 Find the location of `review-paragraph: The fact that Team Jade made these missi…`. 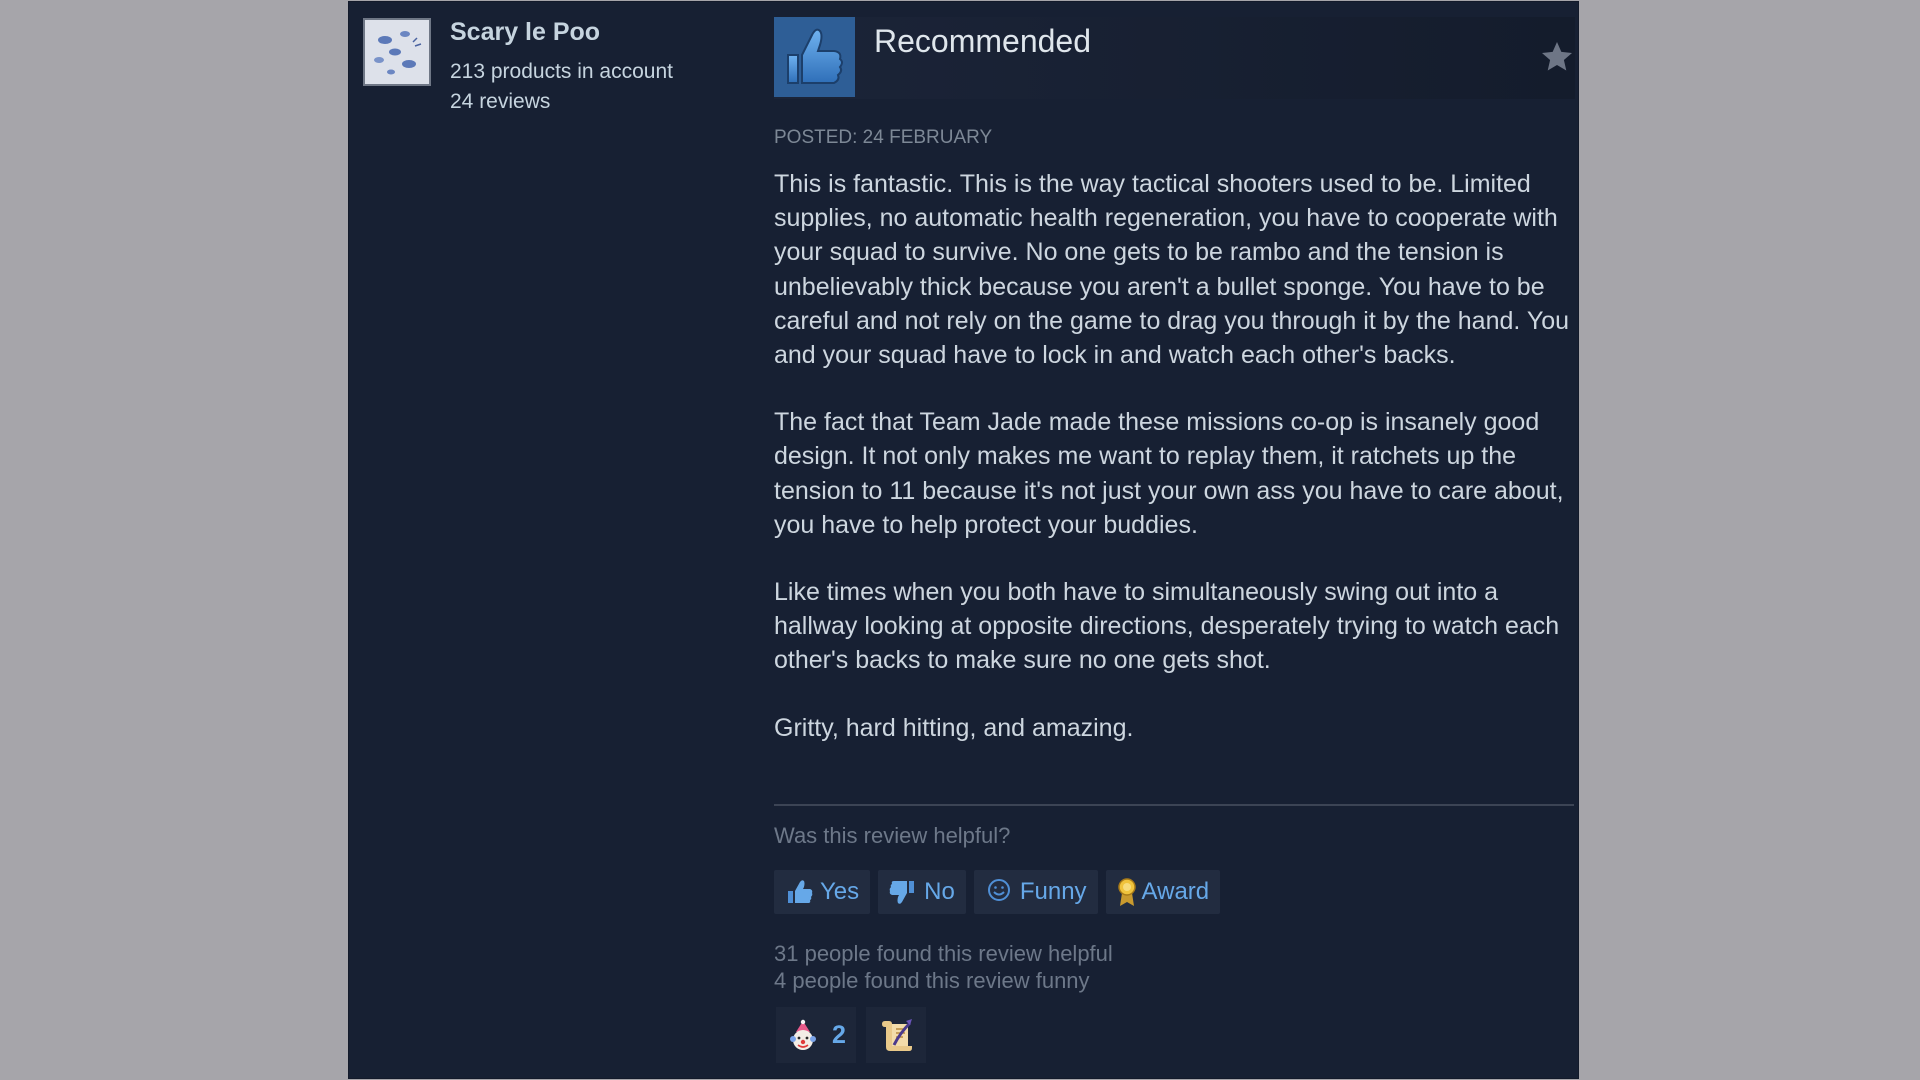

review-paragraph: The fact that Team Jade made these missi… is located at coordinates (1169, 473).